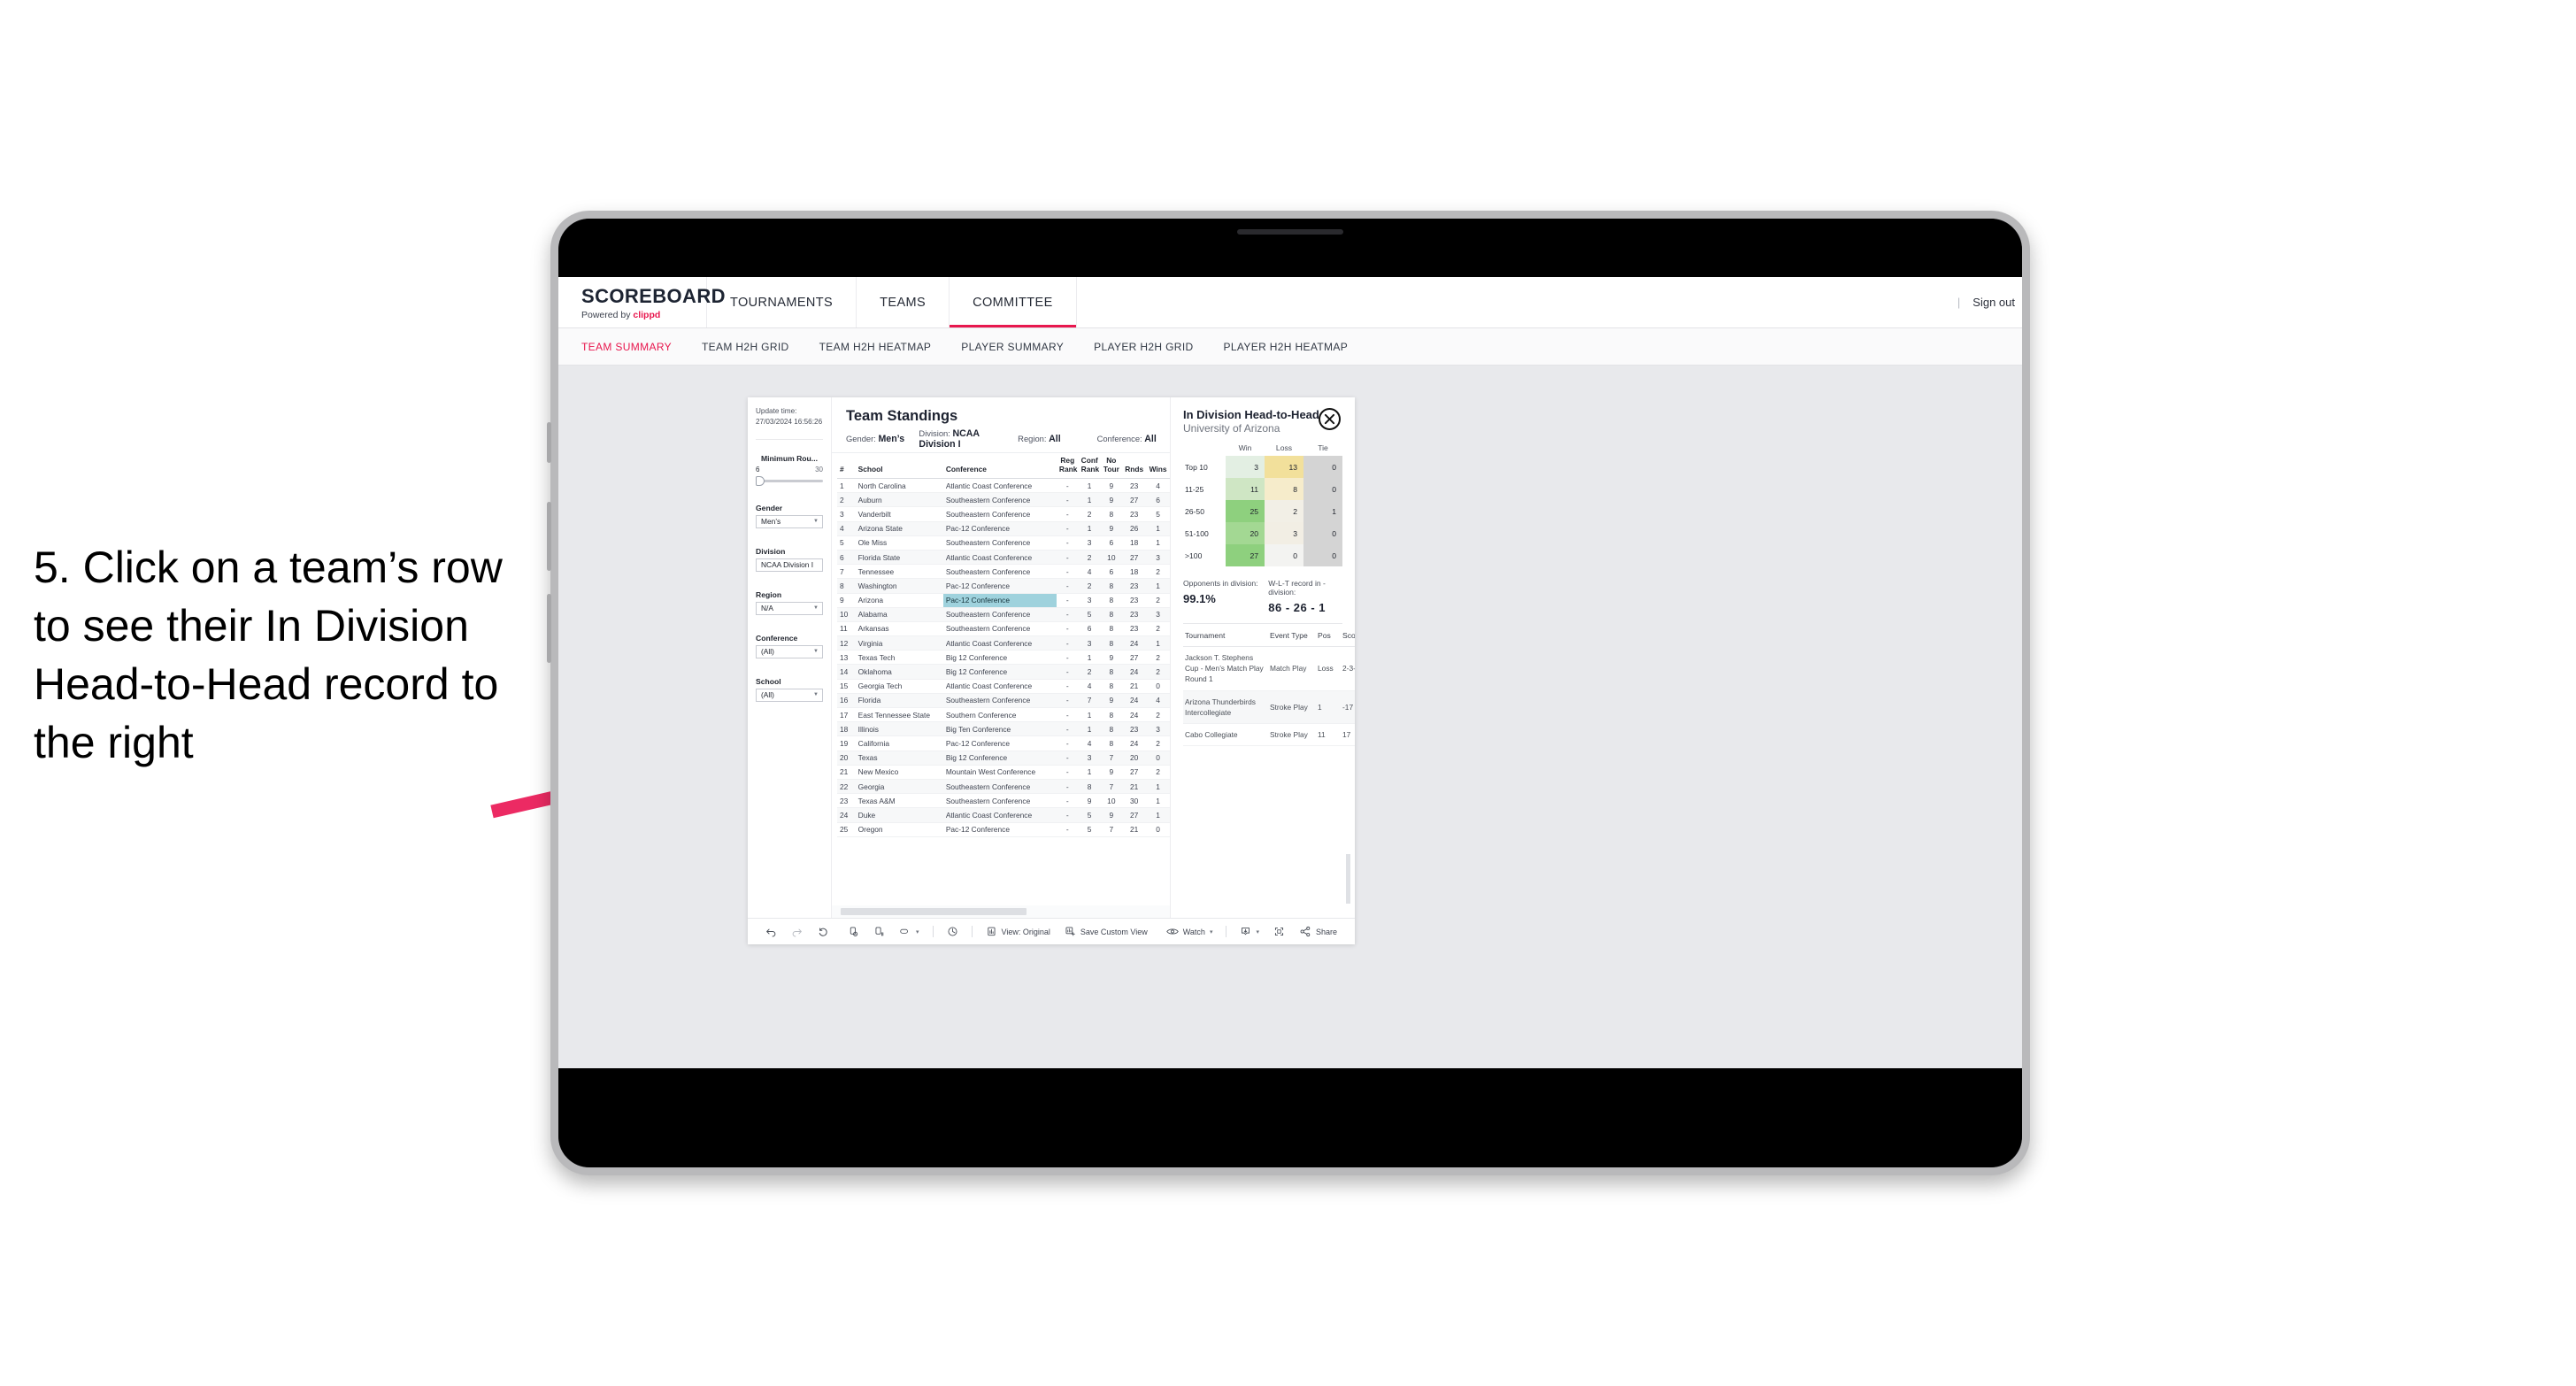 The image size is (2576, 1386). I want to click on pause-updates-icon, so click(879, 932).